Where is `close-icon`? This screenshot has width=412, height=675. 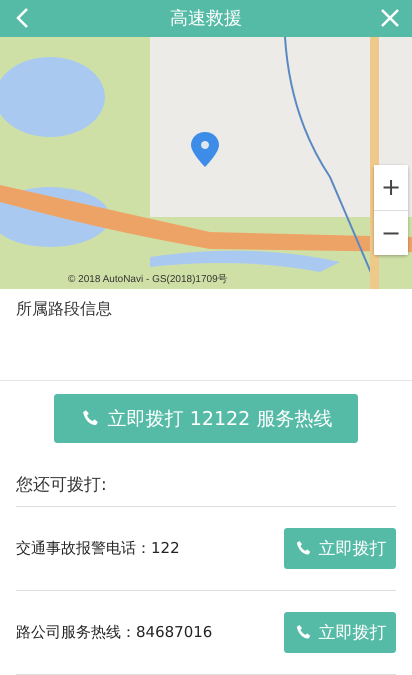 close-icon is located at coordinates (390, 18).